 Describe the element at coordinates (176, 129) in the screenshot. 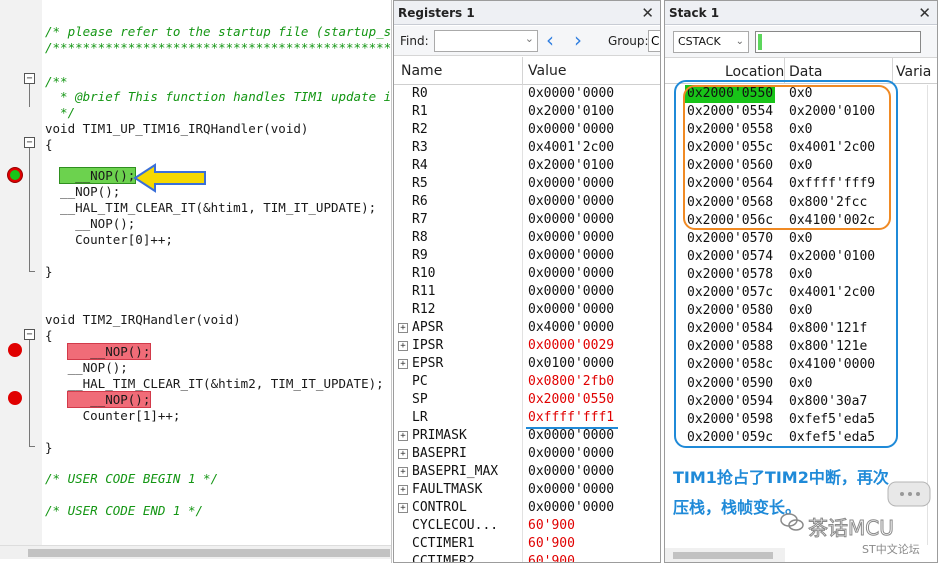

I see `code-line: void TIM1_UP_TIM16_IRQHandler(void)` at that location.